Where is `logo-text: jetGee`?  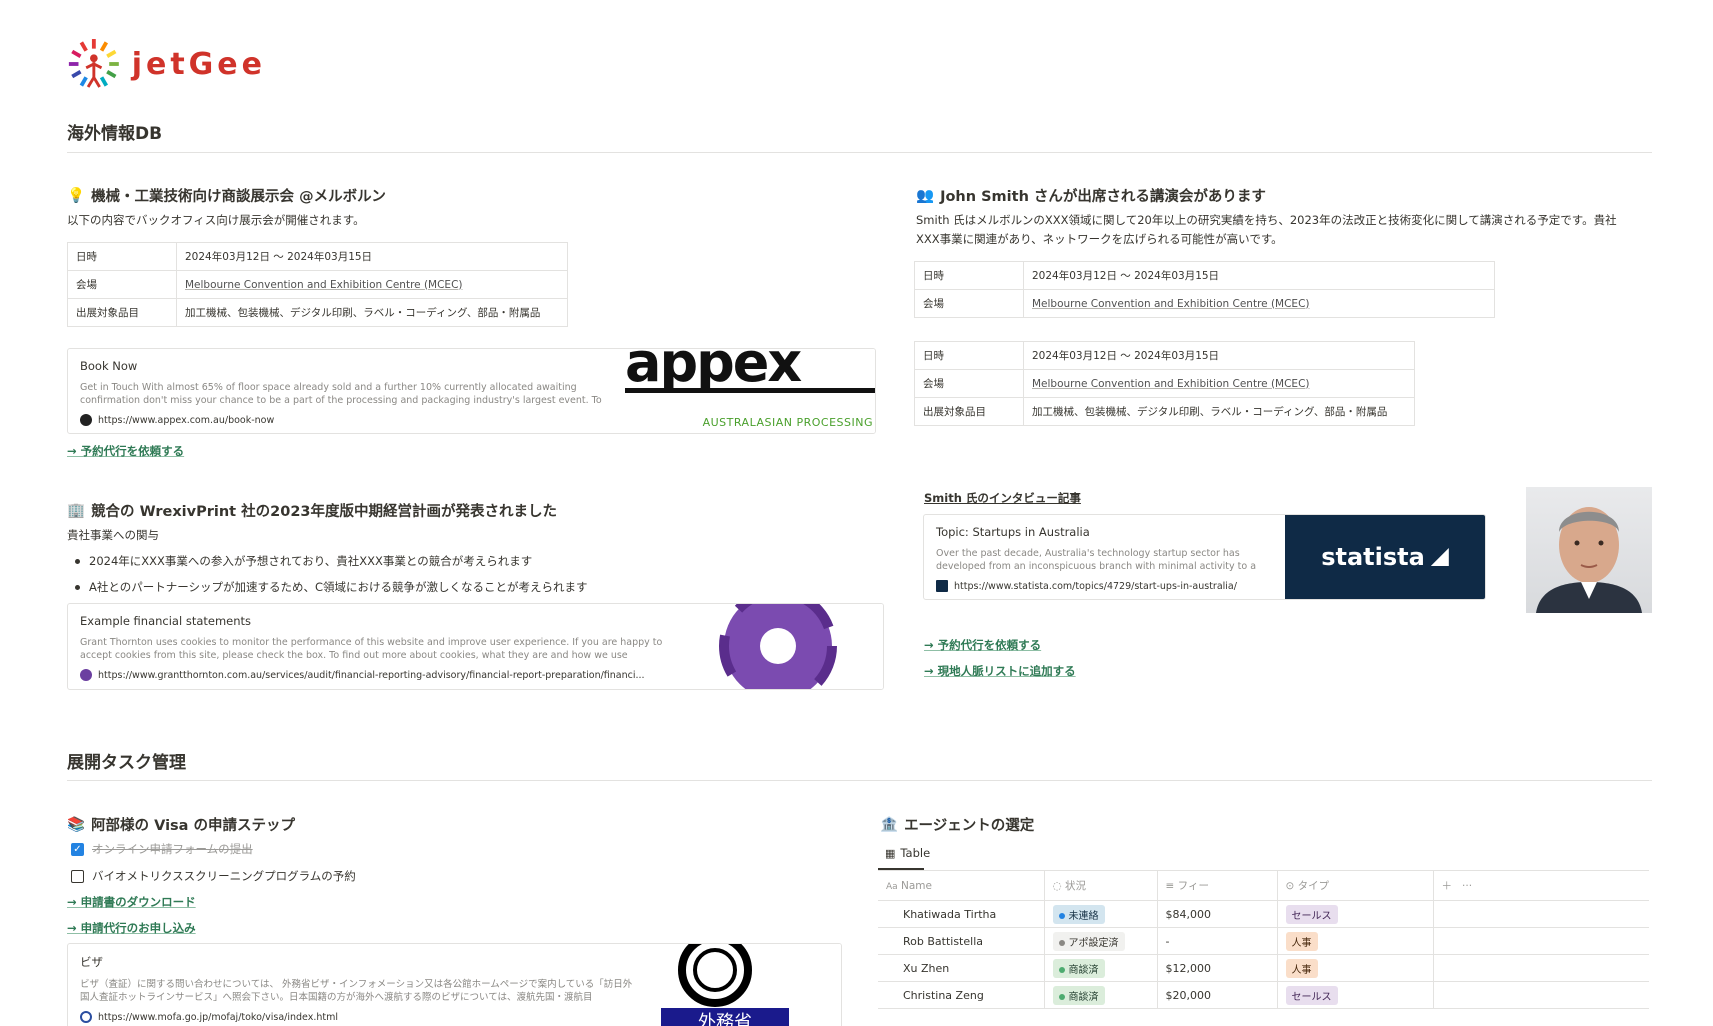
logo-text: jetGee is located at coordinates (198, 64).